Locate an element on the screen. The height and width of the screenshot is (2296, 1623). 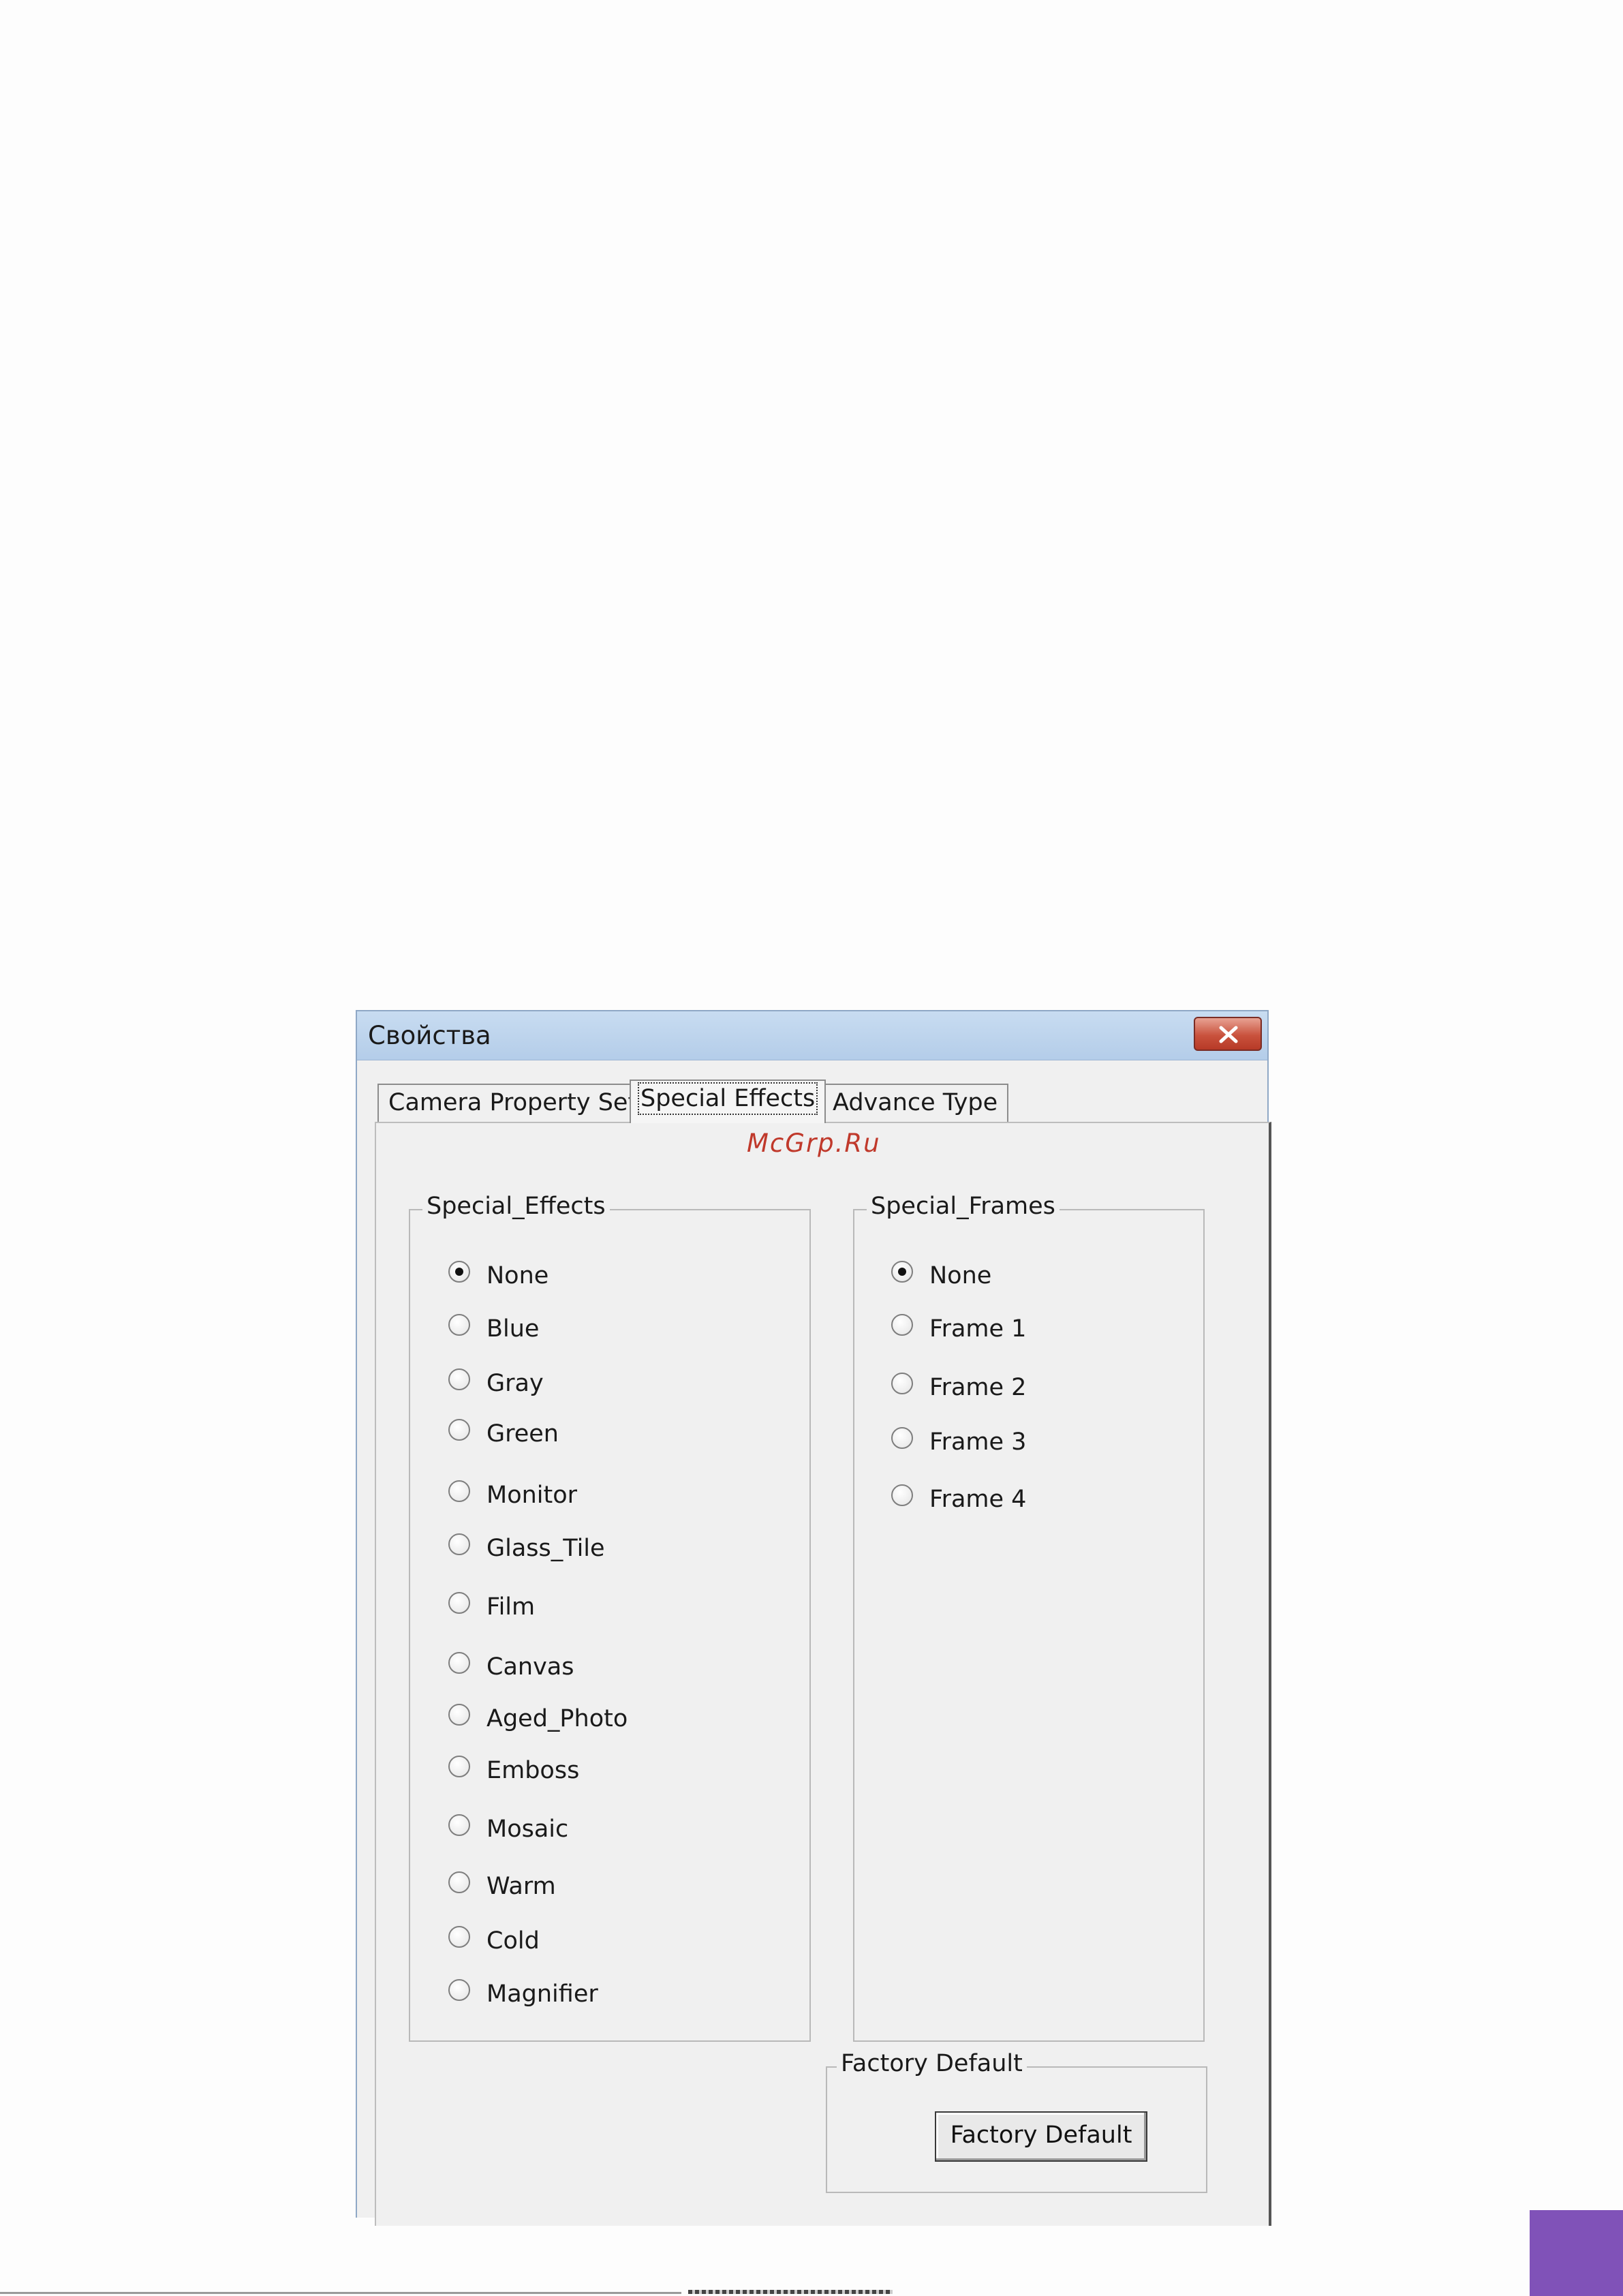
close-icon is located at coordinates (1228, 1034).